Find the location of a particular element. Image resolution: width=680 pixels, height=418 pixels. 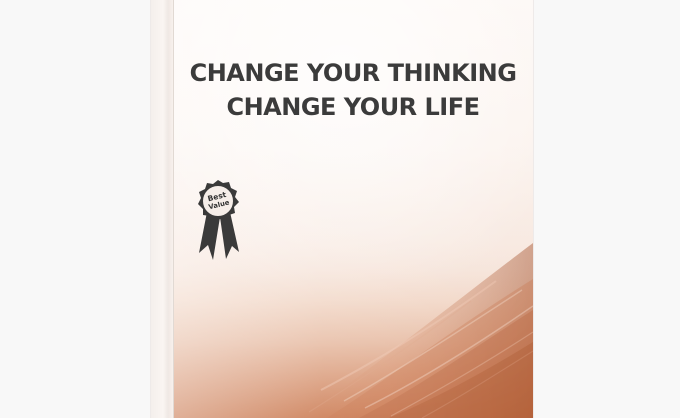

book-title: CHANGE YOUR THINKING CHANGE YOUR LIFE is located at coordinates (353, 90).